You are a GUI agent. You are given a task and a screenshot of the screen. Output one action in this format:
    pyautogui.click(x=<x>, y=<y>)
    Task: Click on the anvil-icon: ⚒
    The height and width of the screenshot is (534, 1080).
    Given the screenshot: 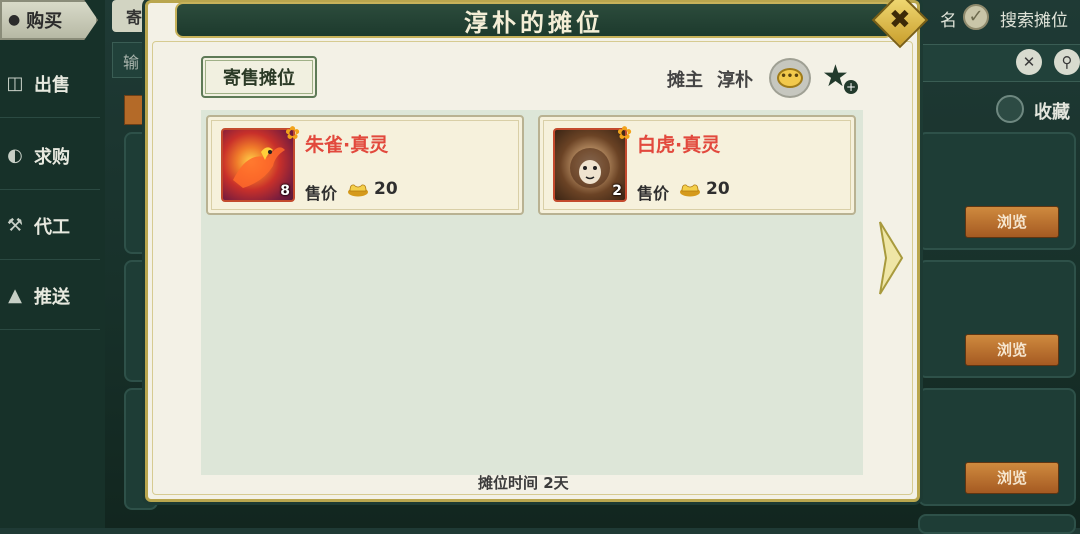 What is the action you would take?
    pyautogui.click(x=15, y=225)
    